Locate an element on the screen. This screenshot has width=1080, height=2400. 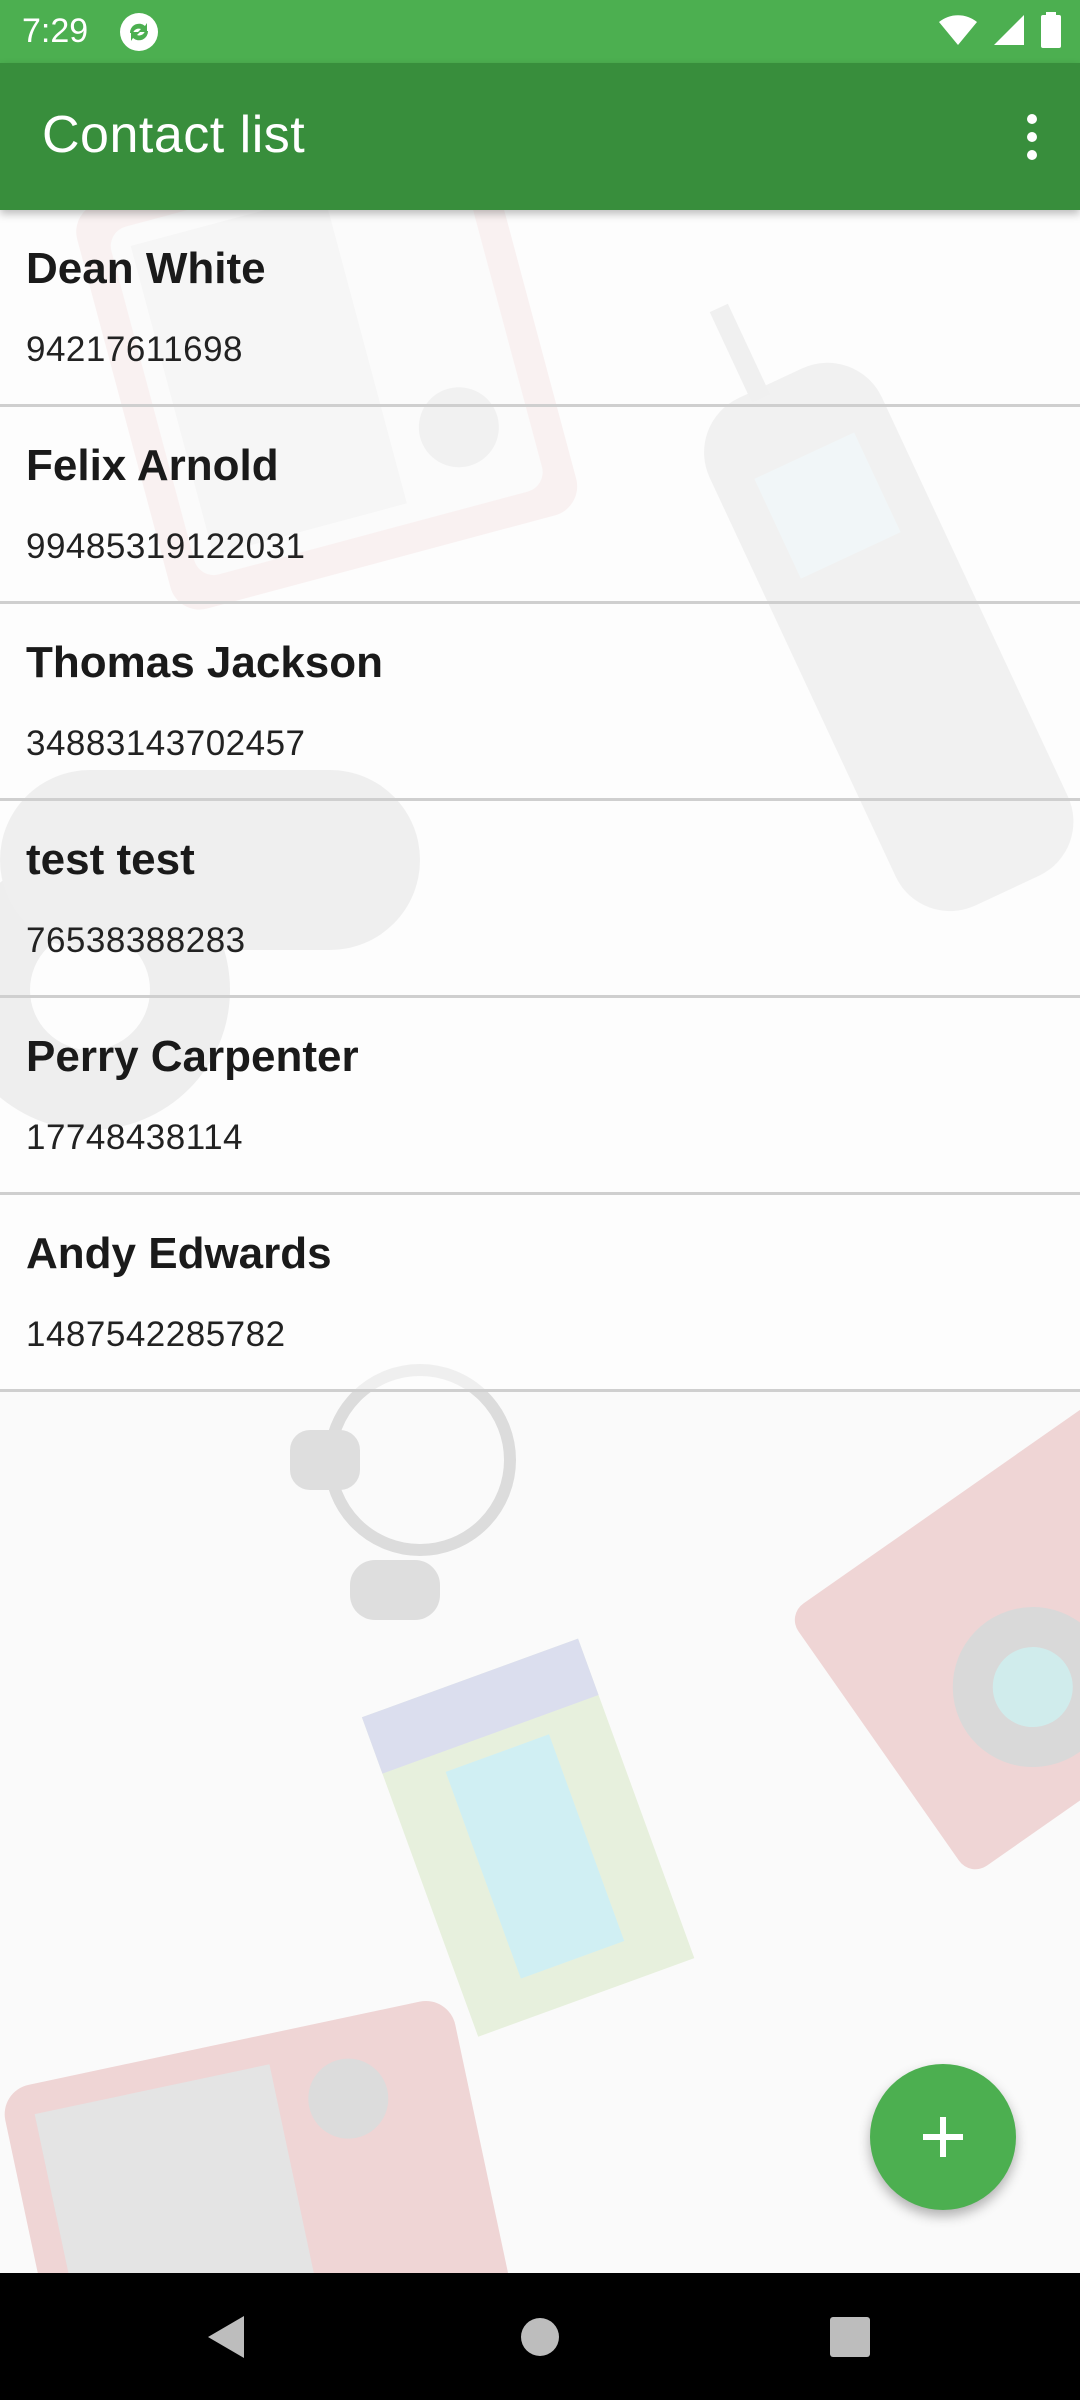
contact-phone: 94217611698 is located at coordinates (135, 349).